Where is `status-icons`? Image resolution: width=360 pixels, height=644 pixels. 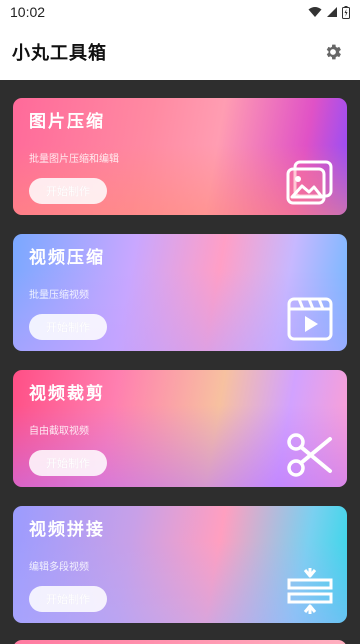 status-icons is located at coordinates (329, 12).